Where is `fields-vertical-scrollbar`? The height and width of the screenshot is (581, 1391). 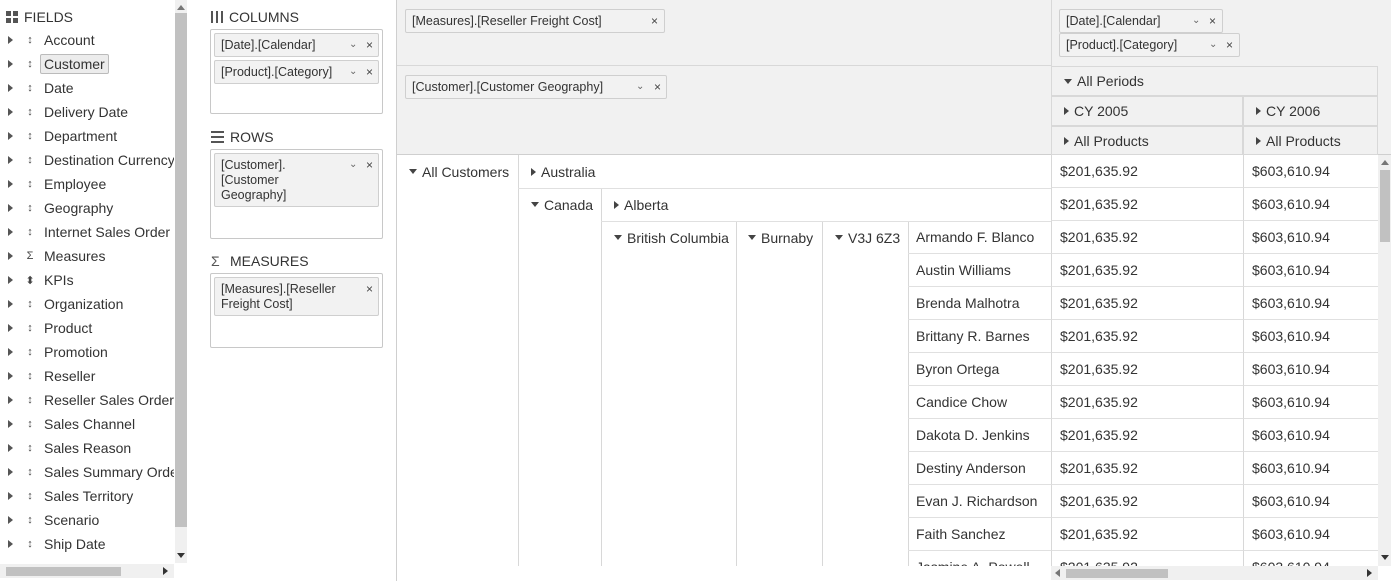
fields-vertical-scrollbar is located at coordinates (181, 281).